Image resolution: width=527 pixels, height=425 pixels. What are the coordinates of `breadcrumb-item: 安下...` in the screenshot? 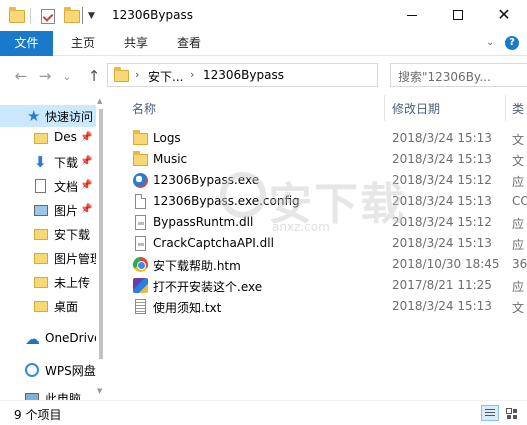 It's located at (165, 76).